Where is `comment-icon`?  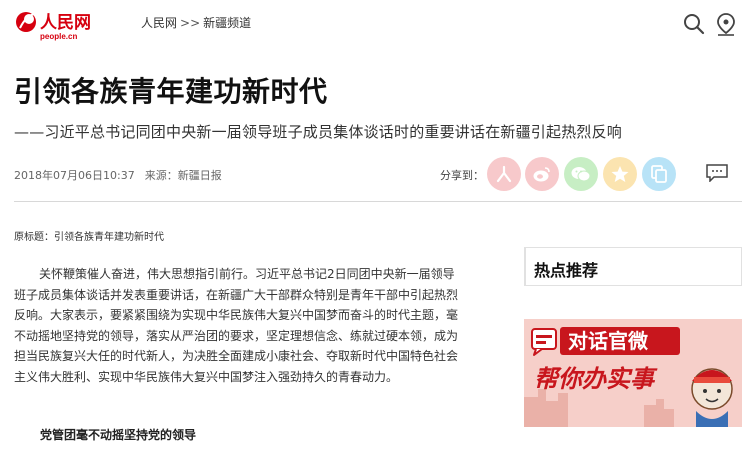
comment-icon is located at coordinates (717, 173).